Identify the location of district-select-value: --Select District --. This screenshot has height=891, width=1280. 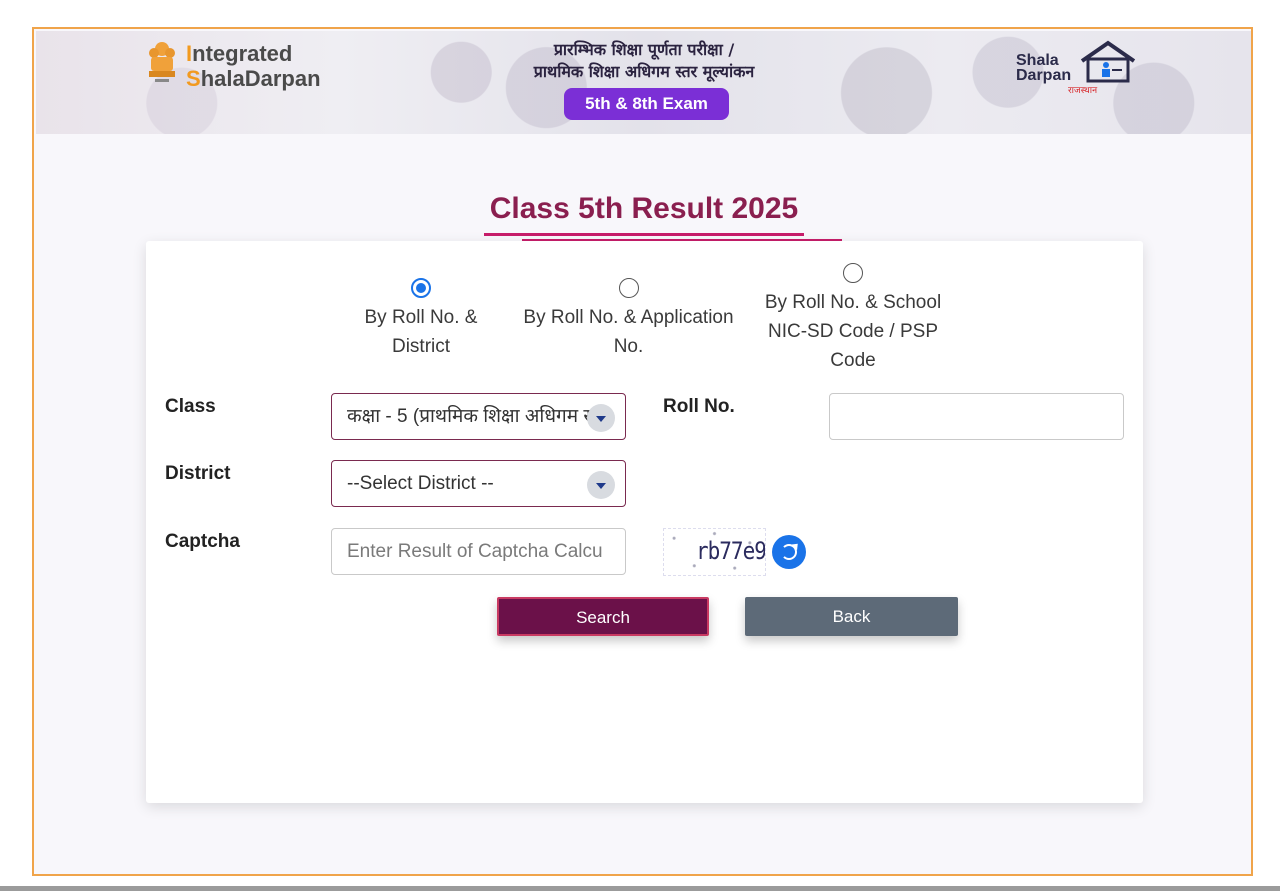
(420, 483).